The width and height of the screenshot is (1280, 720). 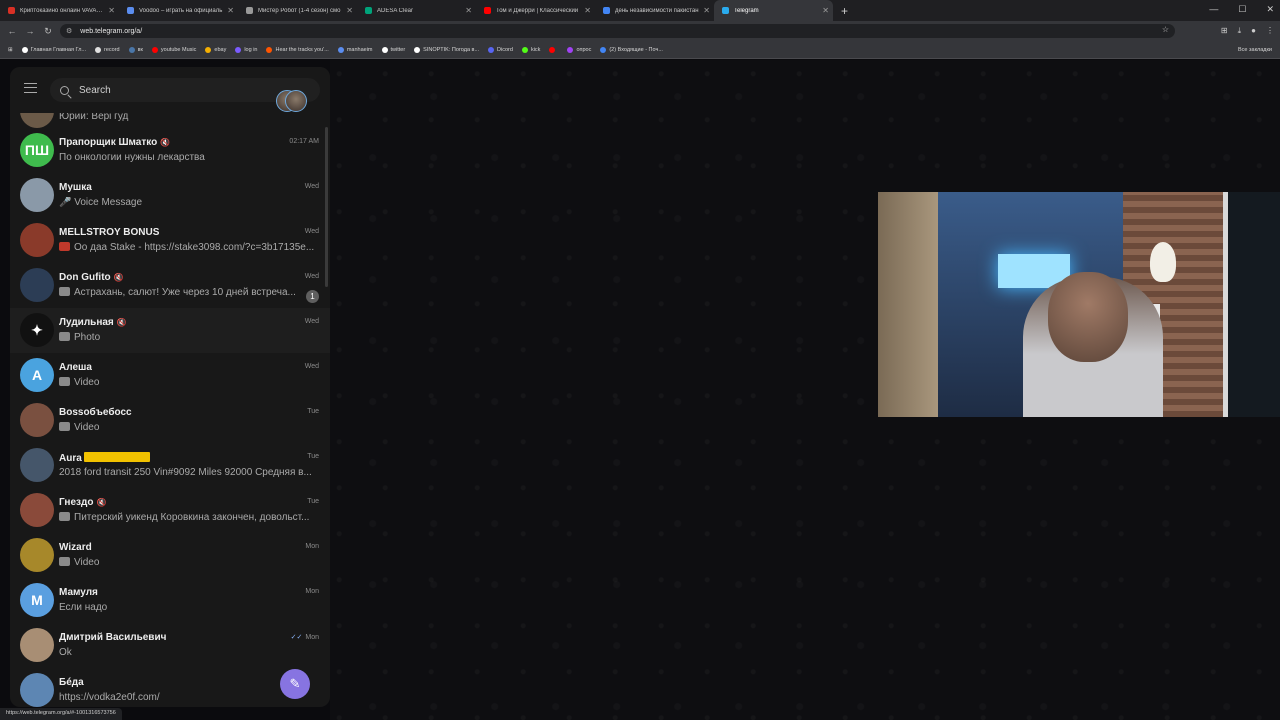 I want to click on browser-tab: Том и Джерри | Классический ✕, so click(x=535, y=10).